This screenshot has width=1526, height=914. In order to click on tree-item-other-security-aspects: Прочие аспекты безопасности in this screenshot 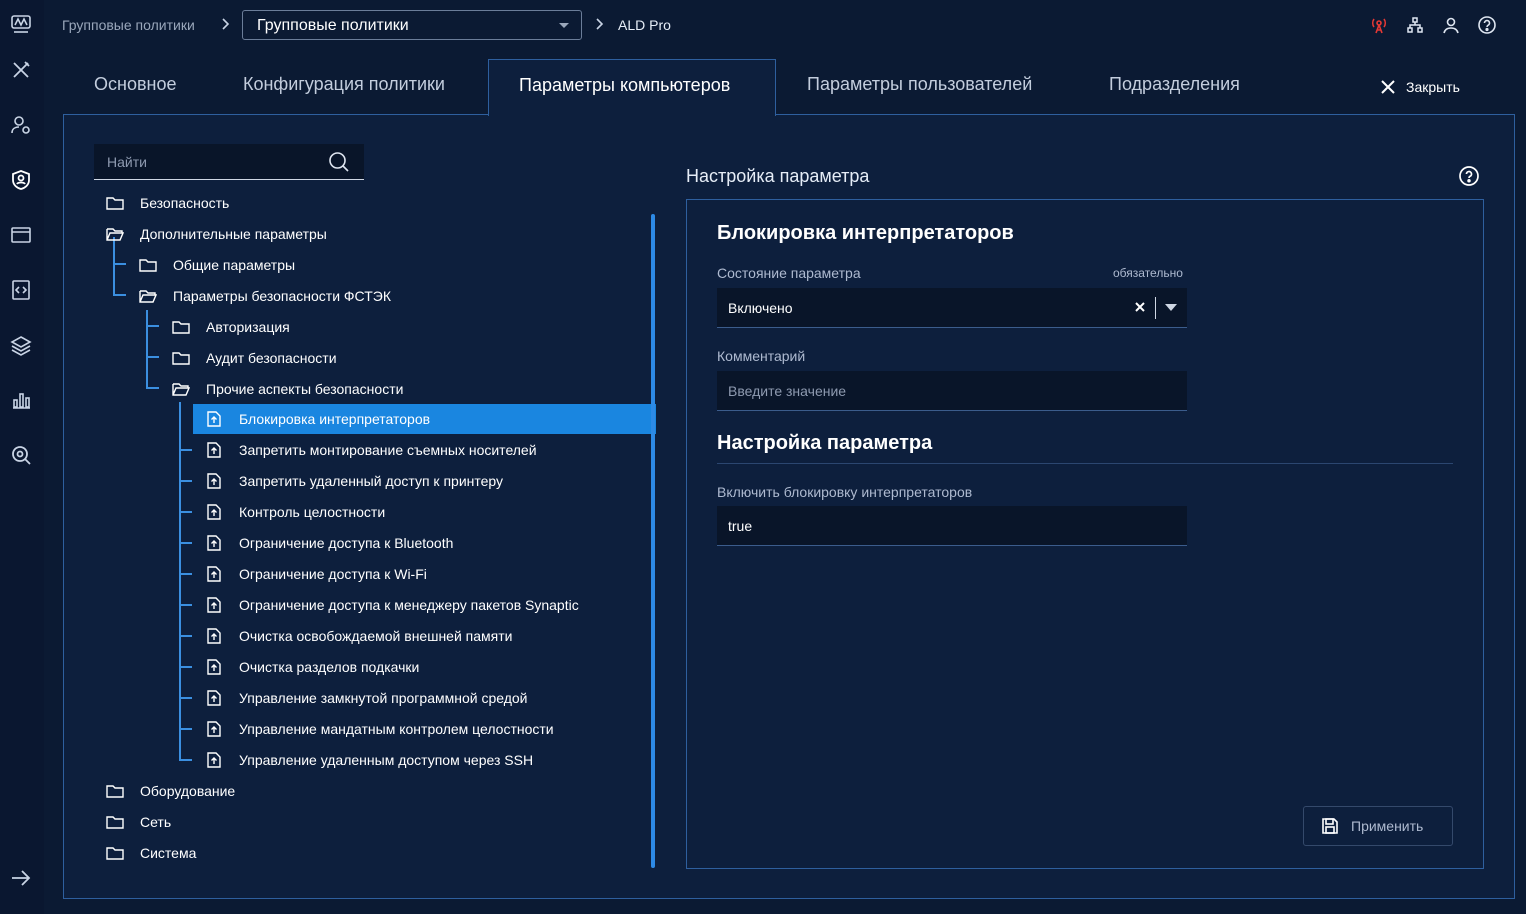, I will do `click(287, 389)`.